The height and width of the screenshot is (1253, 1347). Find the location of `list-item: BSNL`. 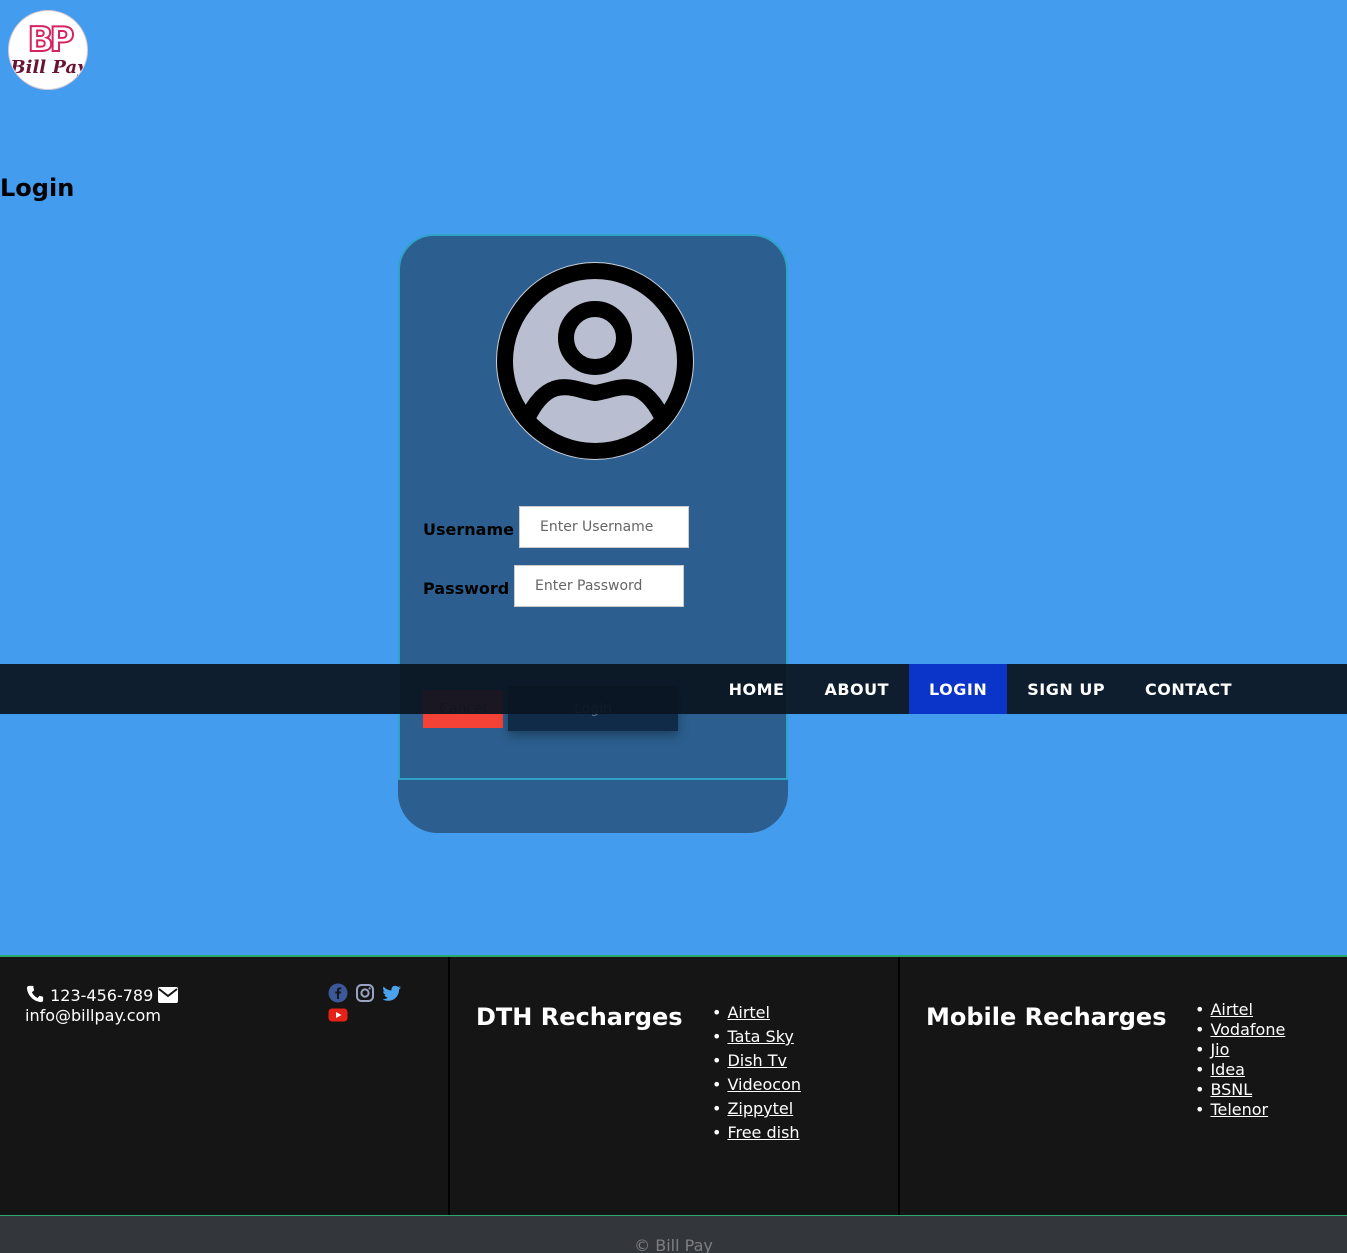

list-item: BSNL is located at coordinates (1240, 1090).